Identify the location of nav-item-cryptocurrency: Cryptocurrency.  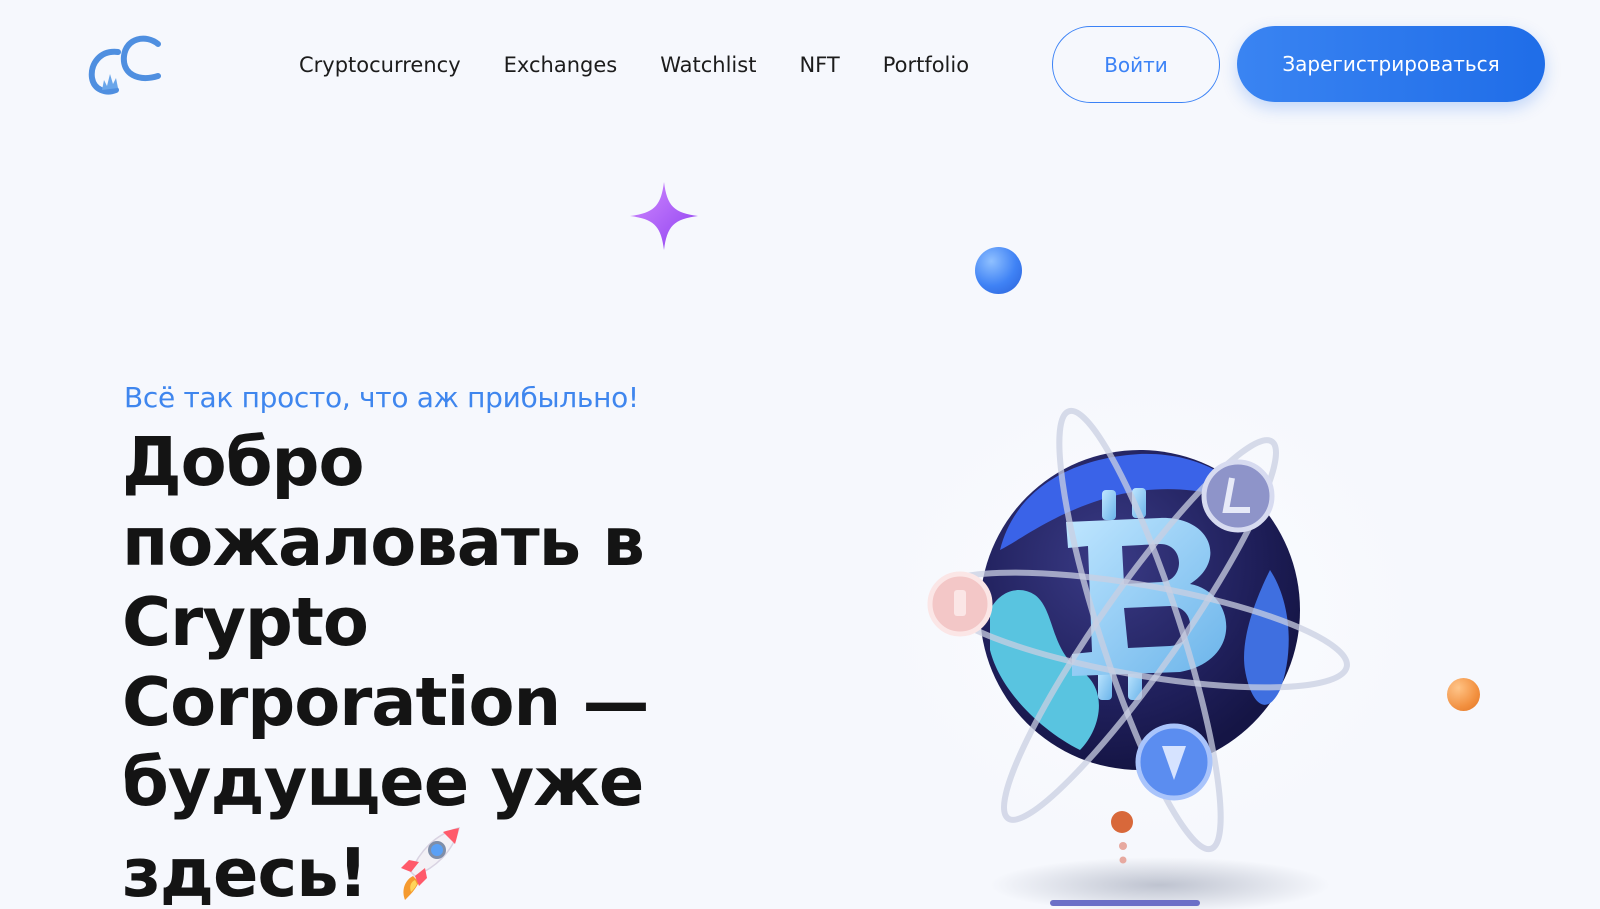
(380, 65).